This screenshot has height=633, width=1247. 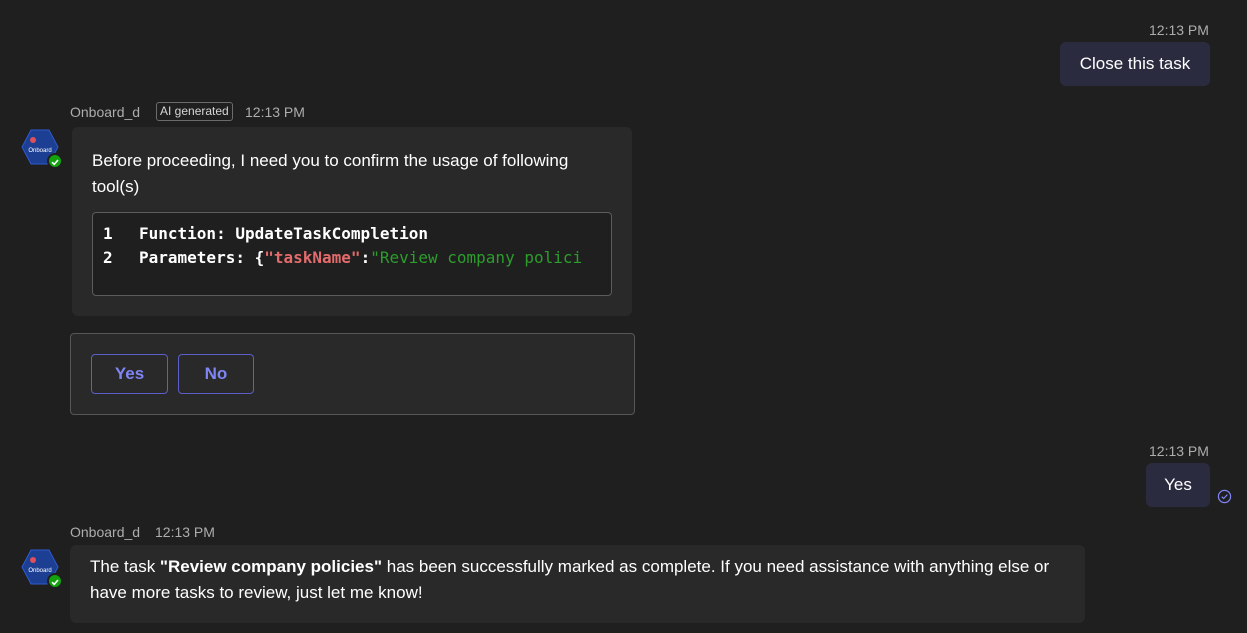 I want to click on user-message-bubble: Close this task, so click(x=1135, y=64).